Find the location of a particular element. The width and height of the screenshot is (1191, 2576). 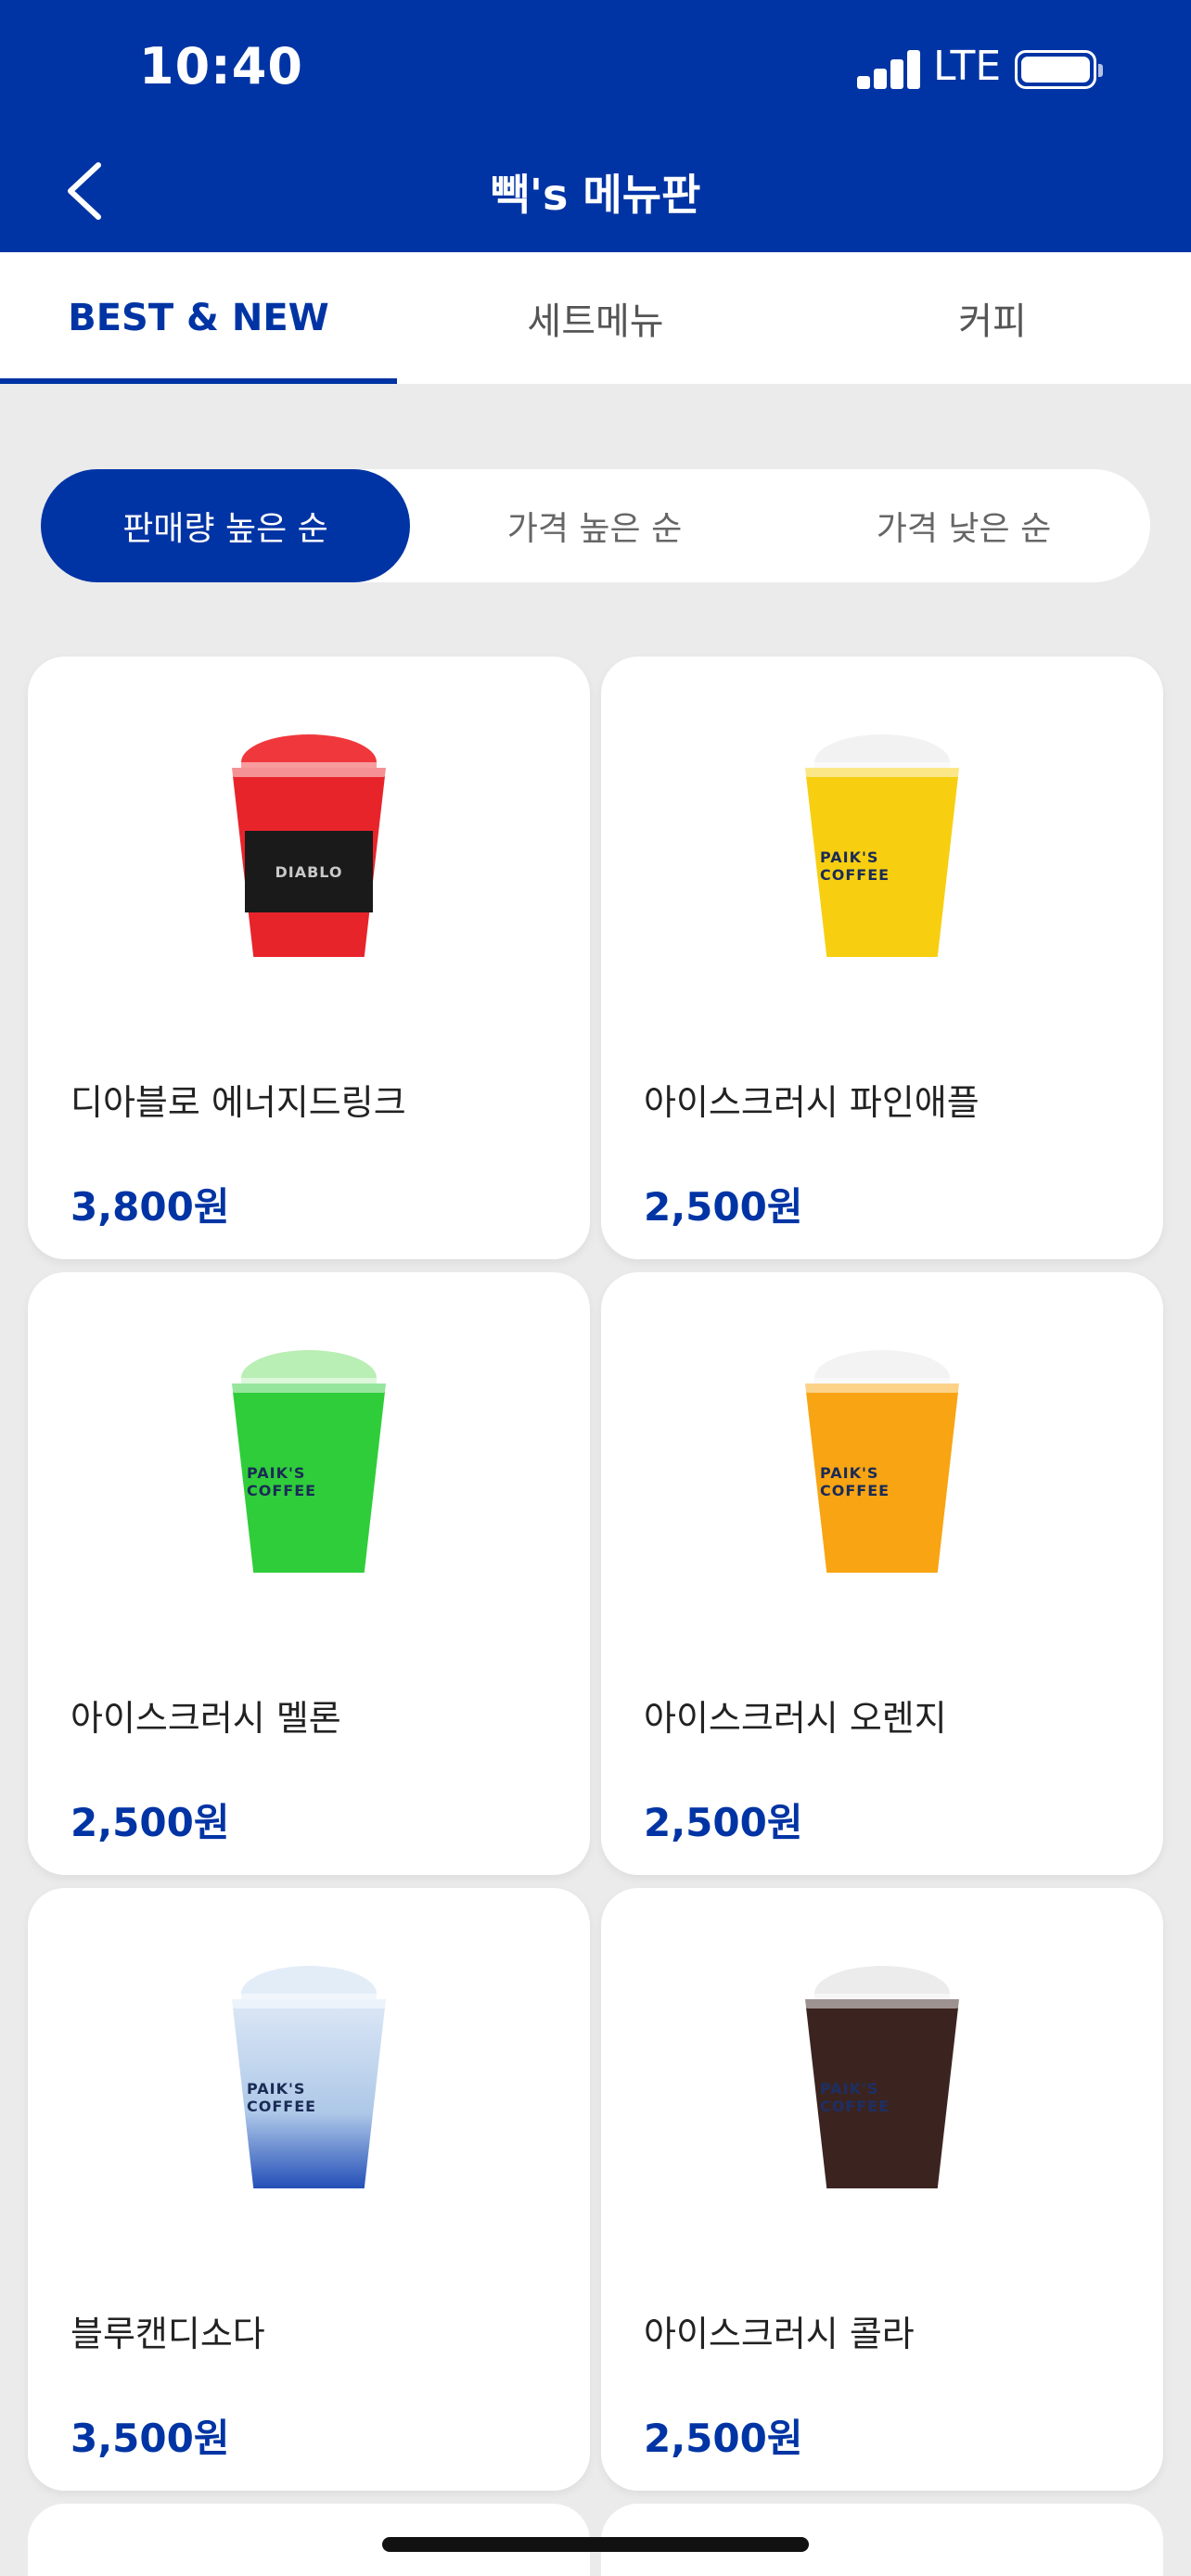

product-name: 블루캔디소다 is located at coordinates (167, 2334).